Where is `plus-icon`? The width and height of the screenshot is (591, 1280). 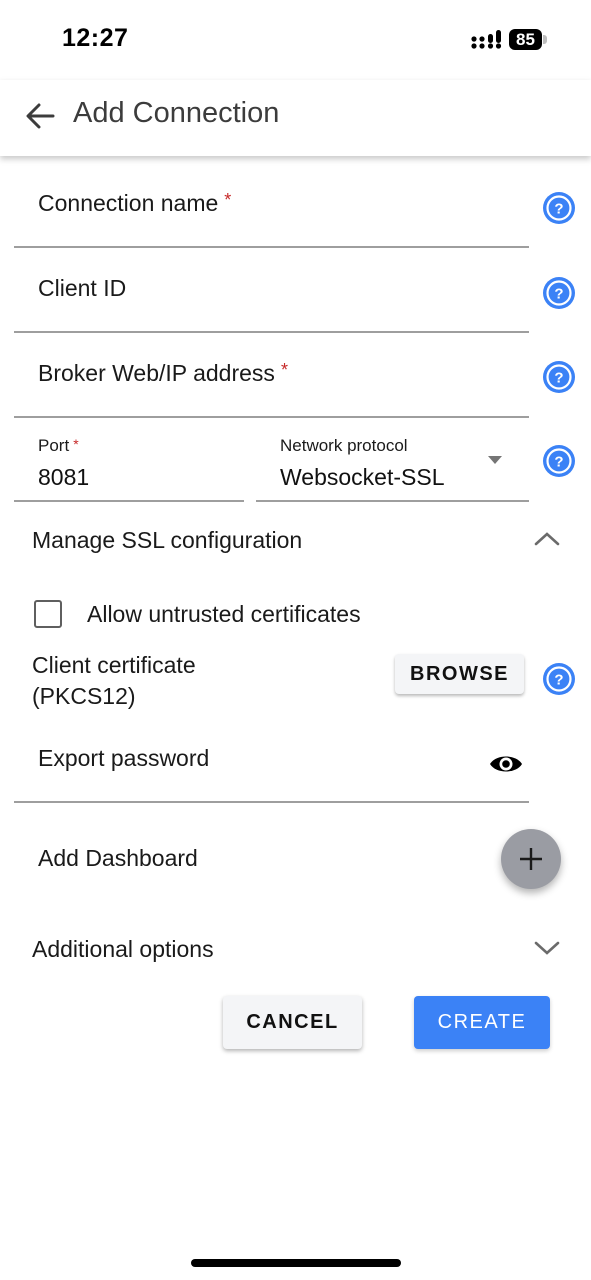
plus-icon is located at coordinates (531, 859).